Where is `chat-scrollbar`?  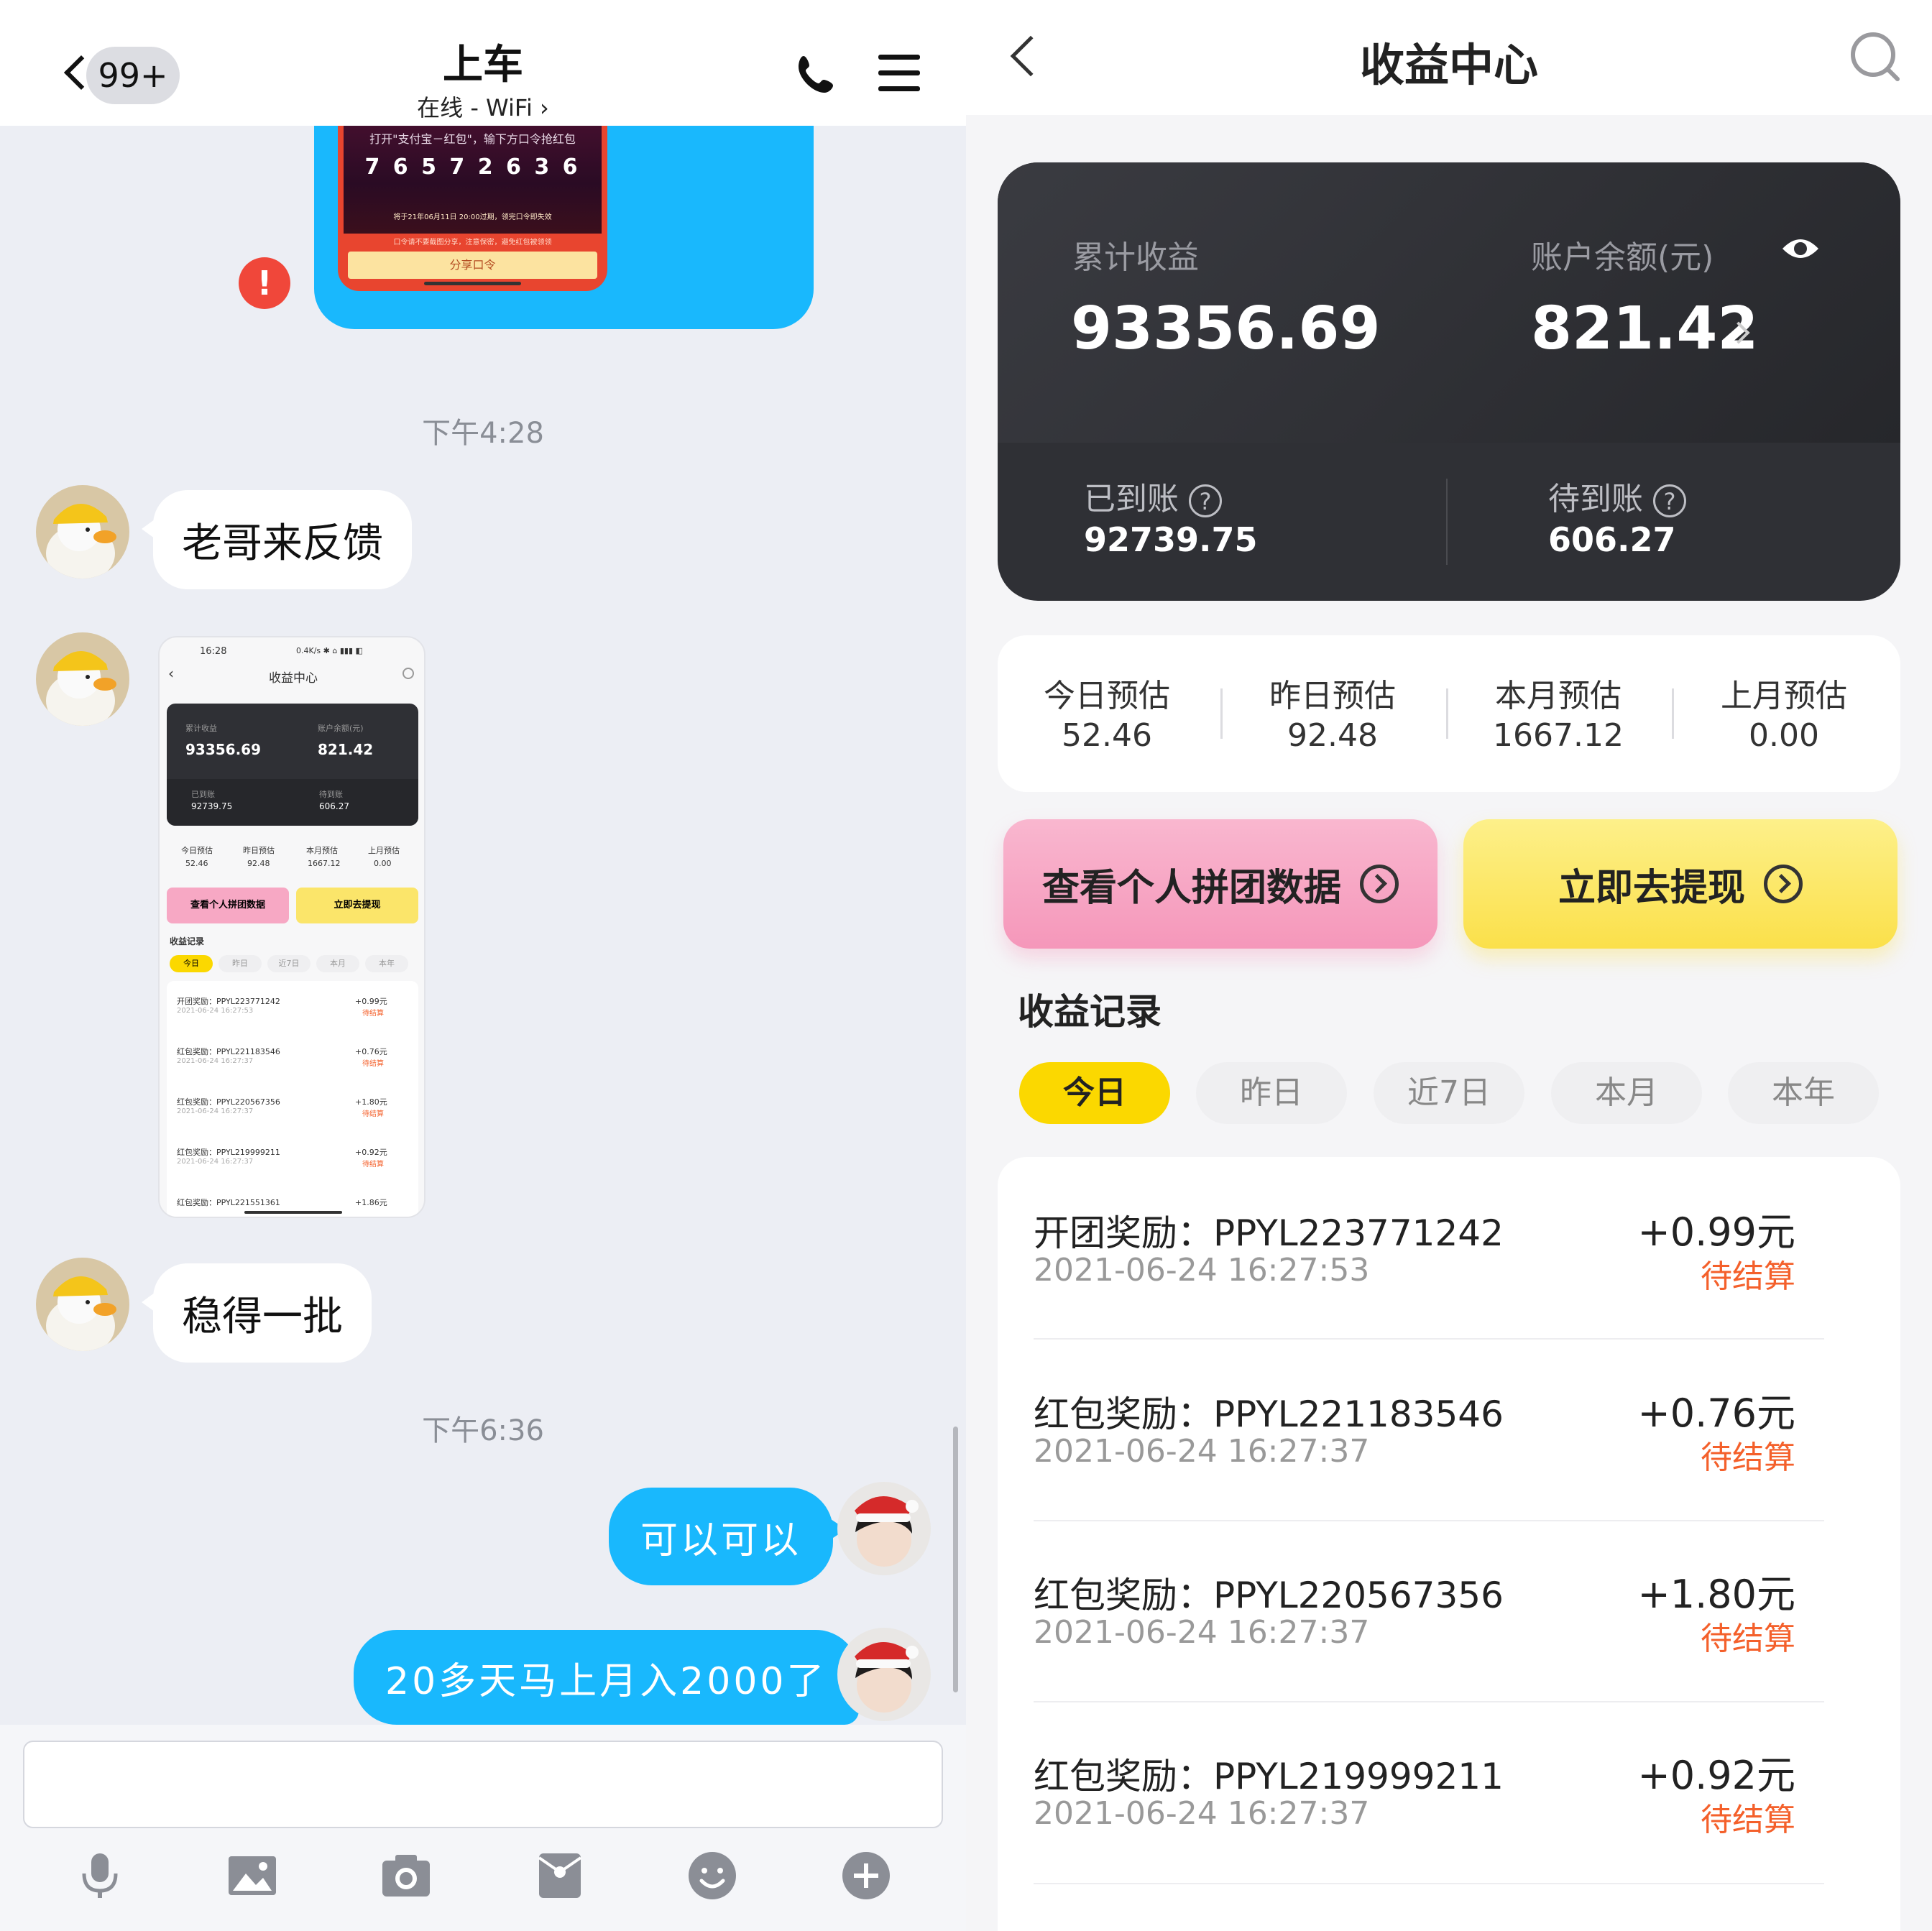 chat-scrollbar is located at coordinates (955, 1559).